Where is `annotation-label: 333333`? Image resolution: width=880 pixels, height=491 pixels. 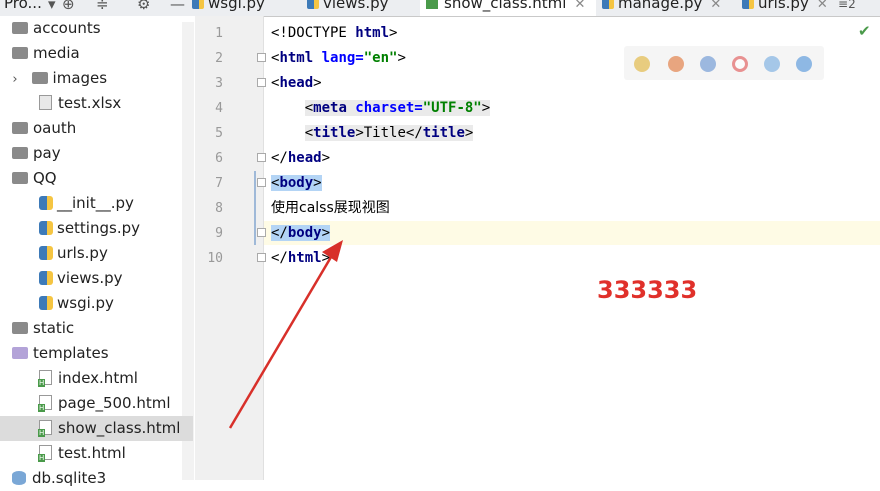 annotation-label: 333333 is located at coordinates (647, 290).